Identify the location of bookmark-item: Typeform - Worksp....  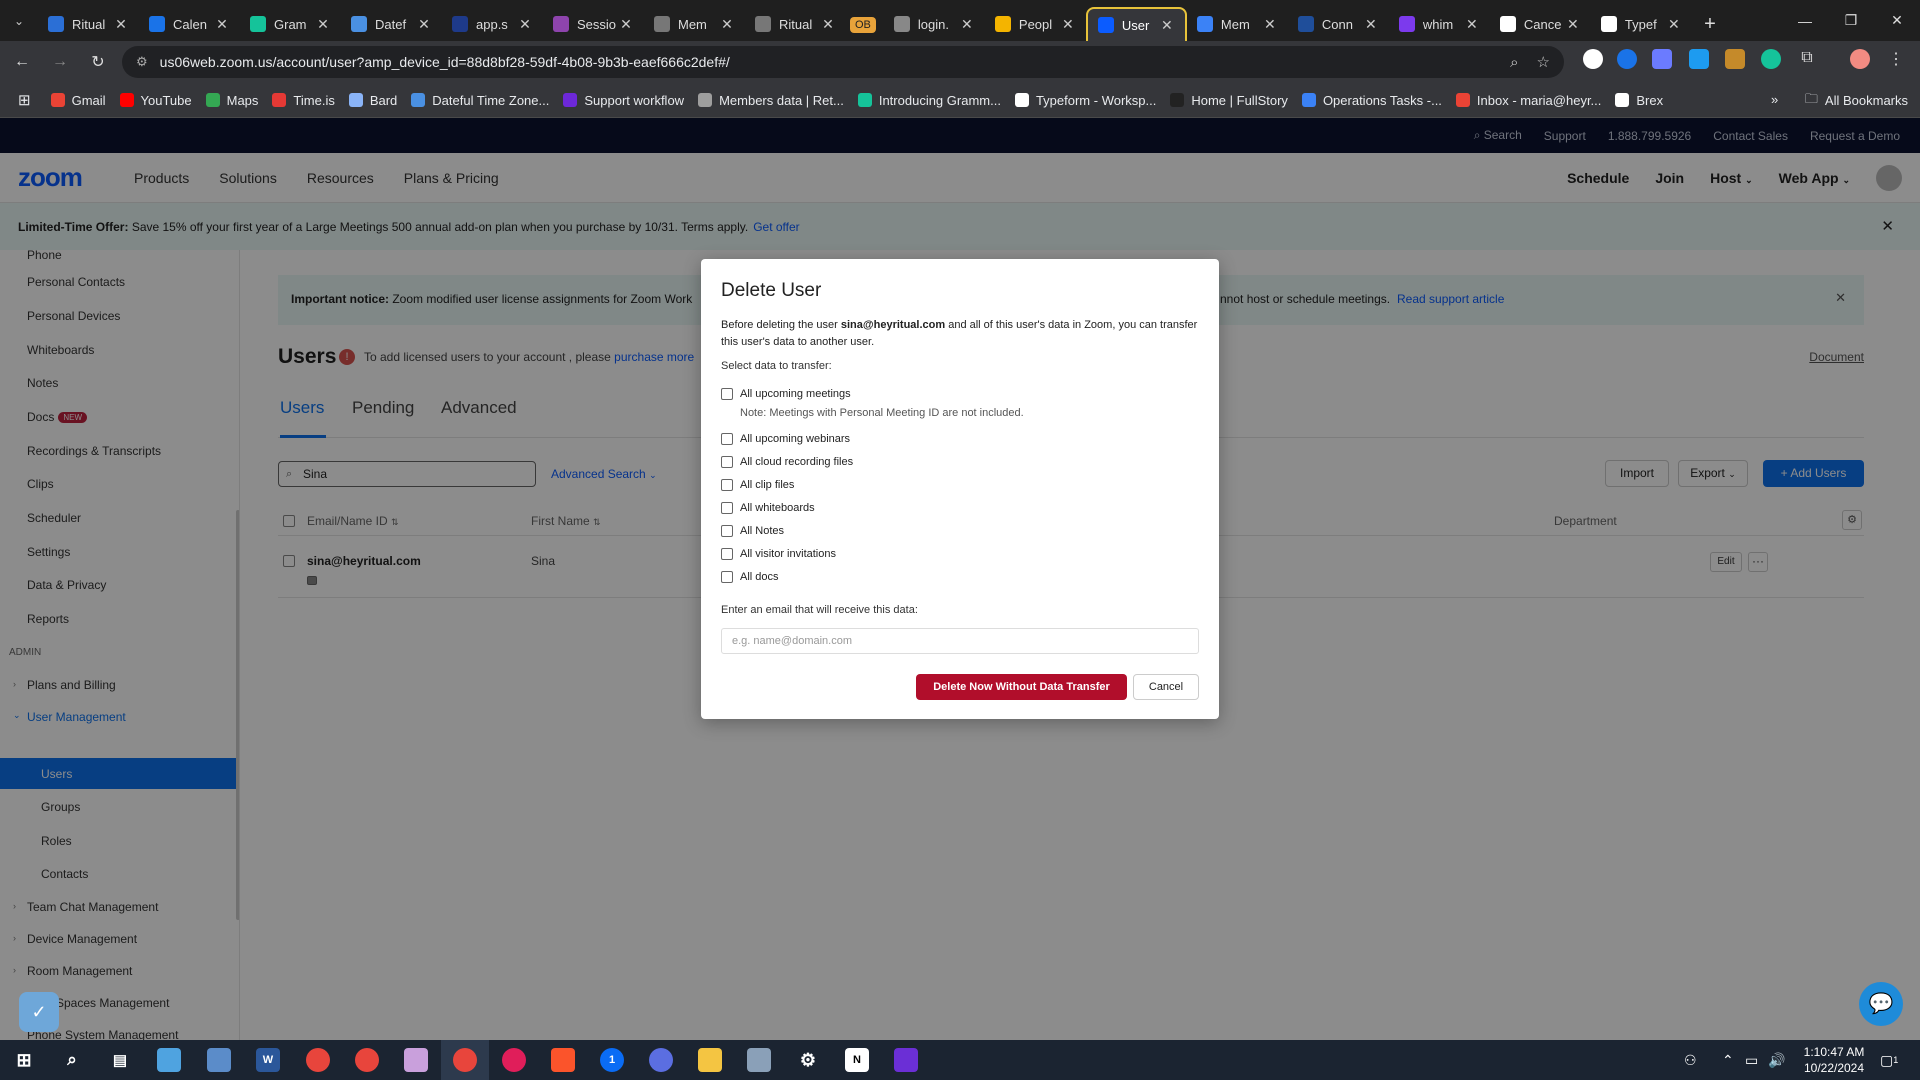
(1085, 100).